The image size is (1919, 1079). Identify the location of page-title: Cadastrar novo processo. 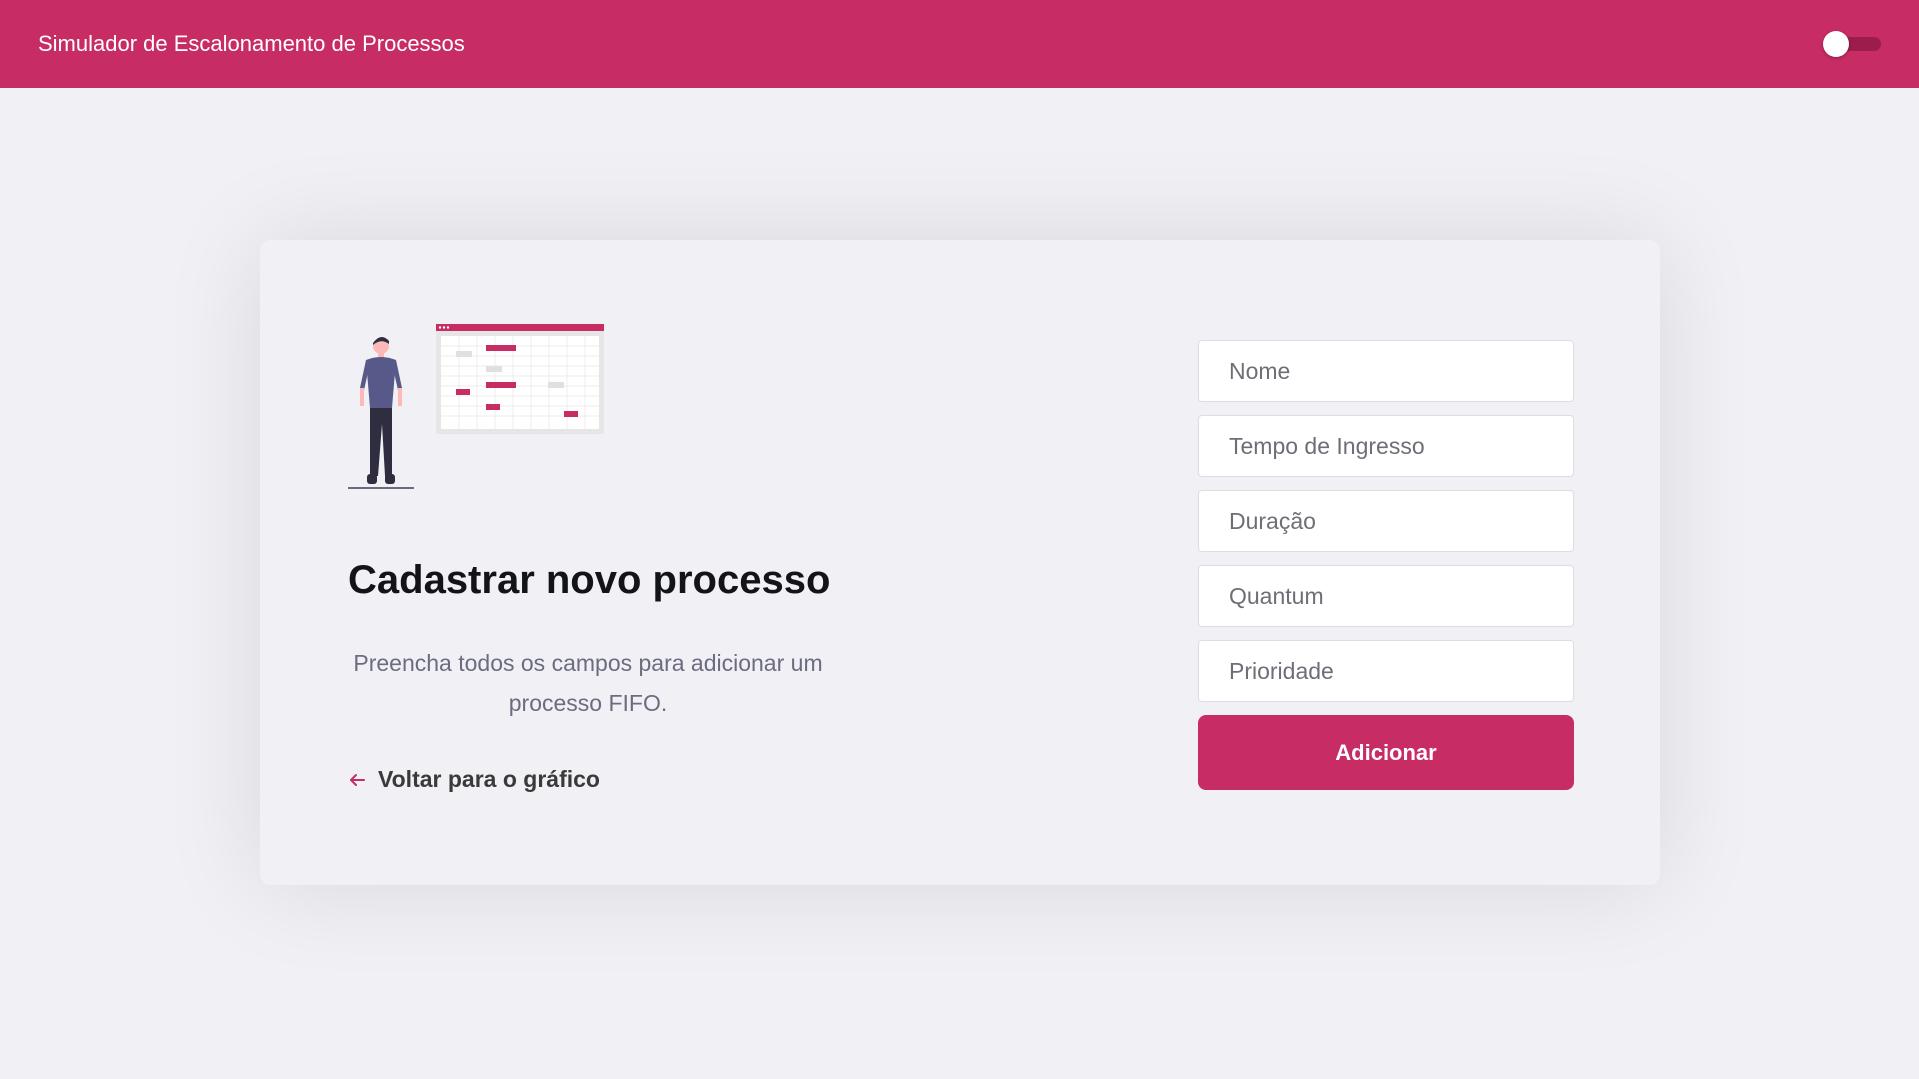
(589, 580).